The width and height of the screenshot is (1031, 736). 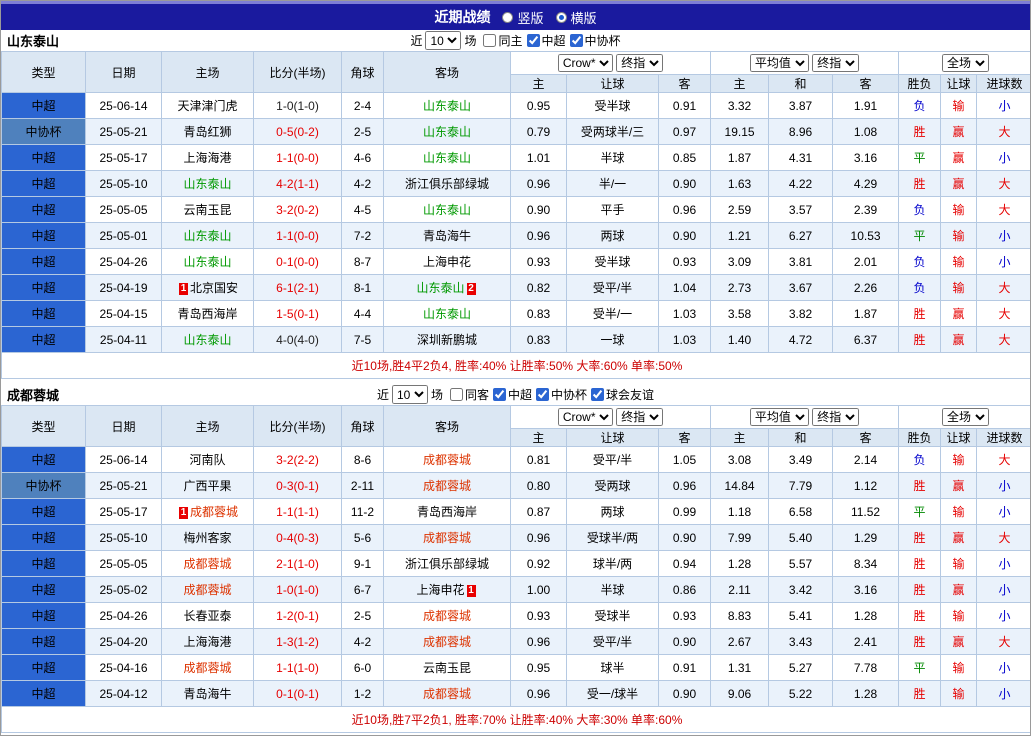 What do you see at coordinates (503, 40) in the screenshot?
I see `filter-option: 同主` at bounding box center [503, 40].